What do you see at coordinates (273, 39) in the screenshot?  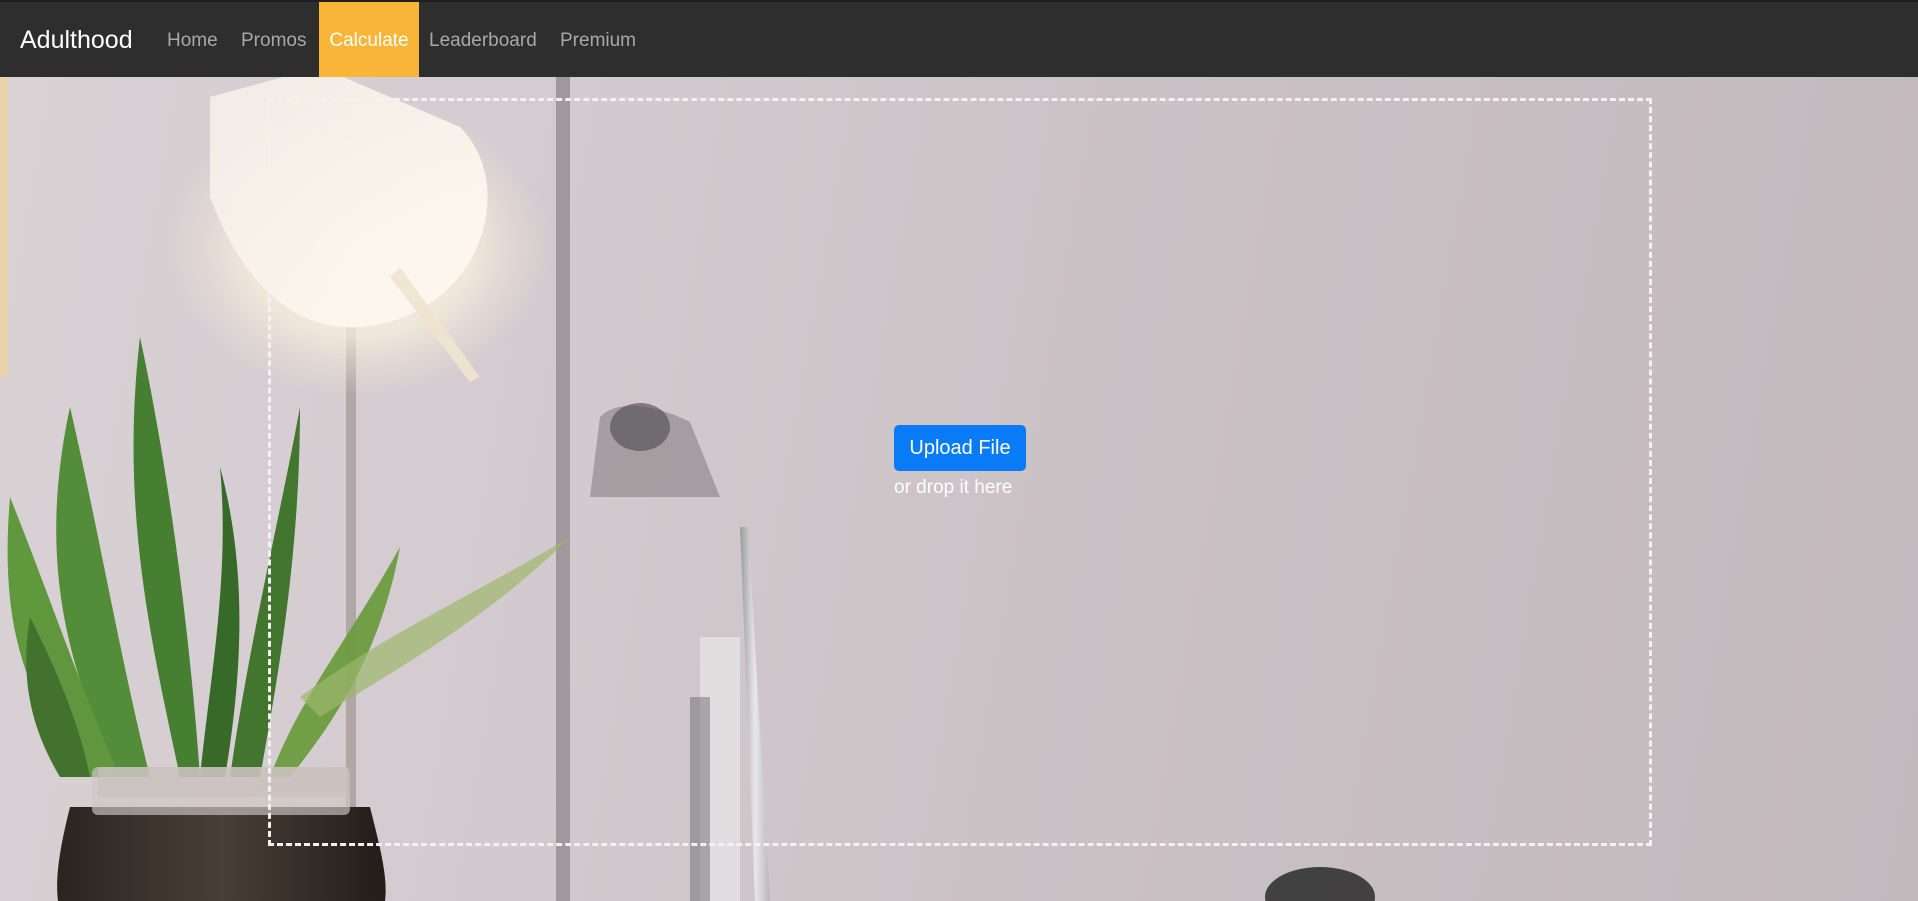 I see `nav-item-promos: Promos` at bounding box center [273, 39].